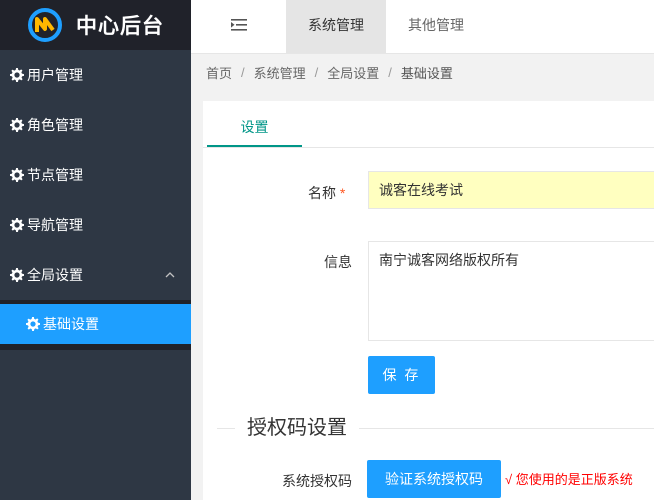 Image resolution: width=654 pixels, height=500 pixels. I want to click on sidebar-item-label: 角色管理, so click(55, 125).